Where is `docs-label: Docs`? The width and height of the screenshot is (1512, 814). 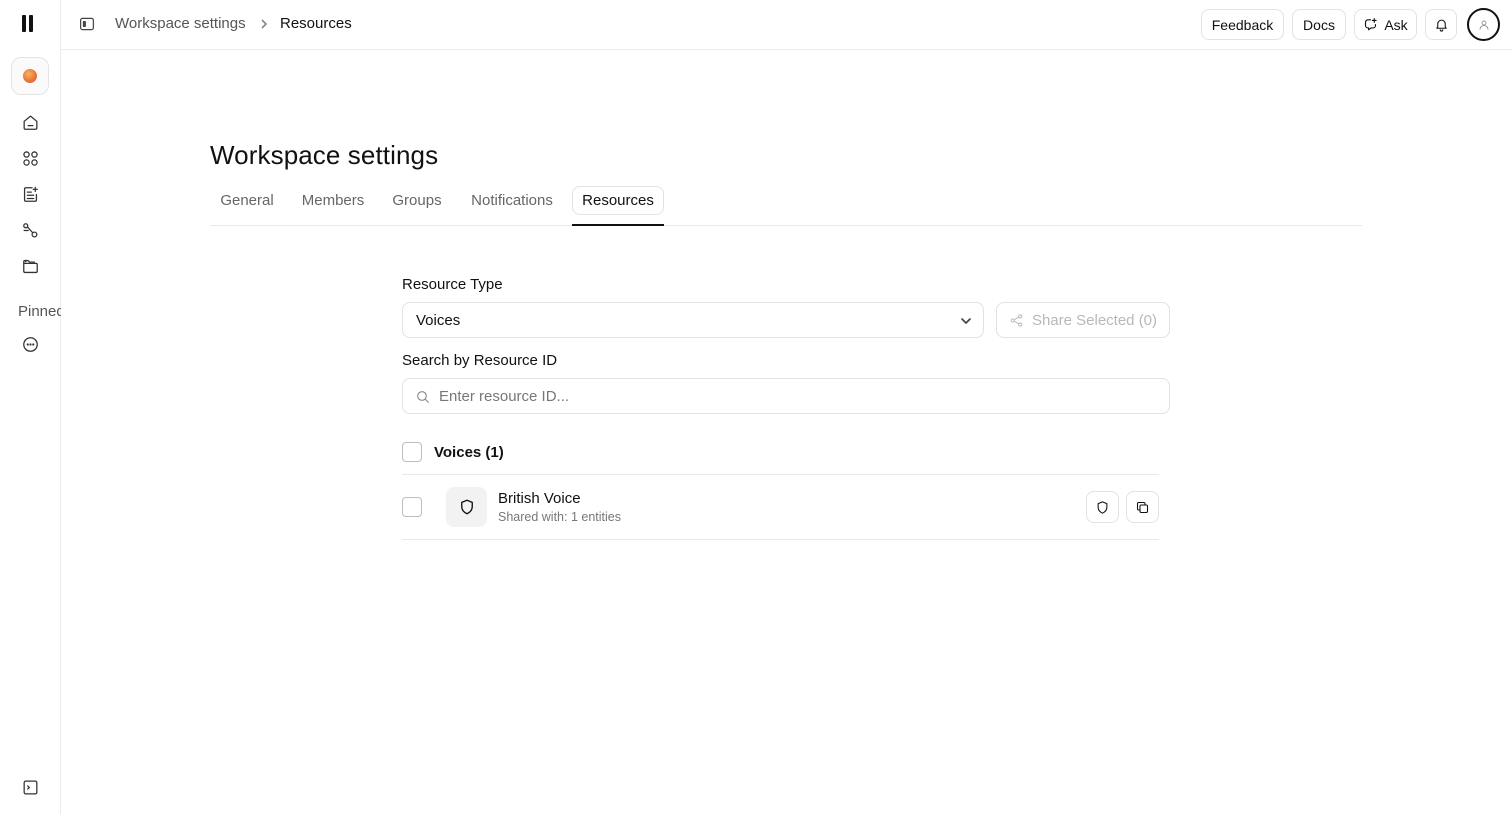
docs-label: Docs is located at coordinates (1319, 24).